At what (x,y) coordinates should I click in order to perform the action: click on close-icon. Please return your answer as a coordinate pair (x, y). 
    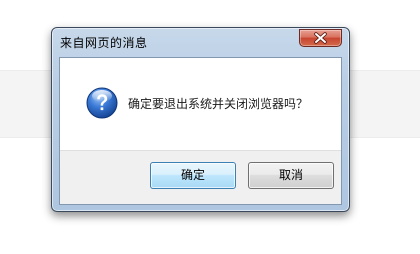
    Looking at the image, I should click on (320, 38).